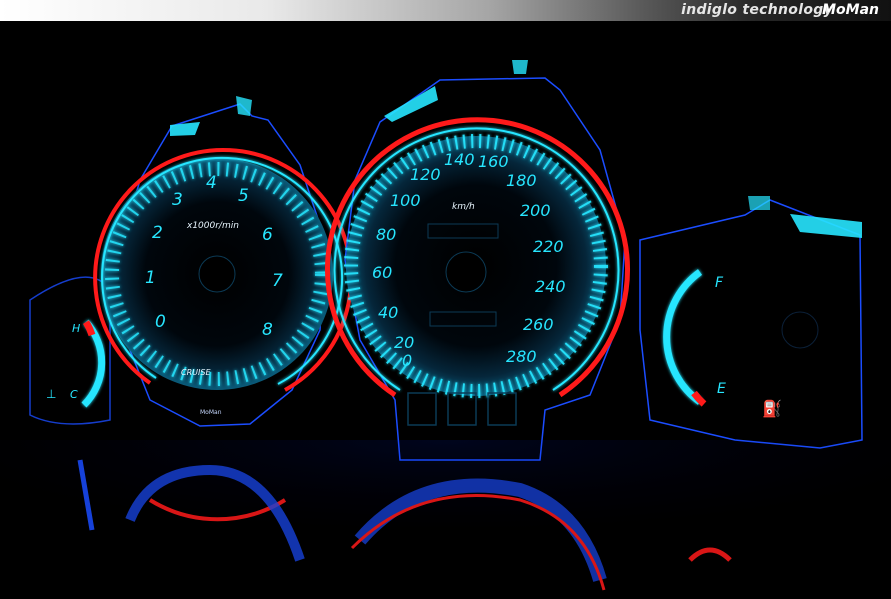 The width and height of the screenshot is (891, 599). Describe the element at coordinates (850, 10) in the screenshot. I see `banner-brand: MoMan` at that location.